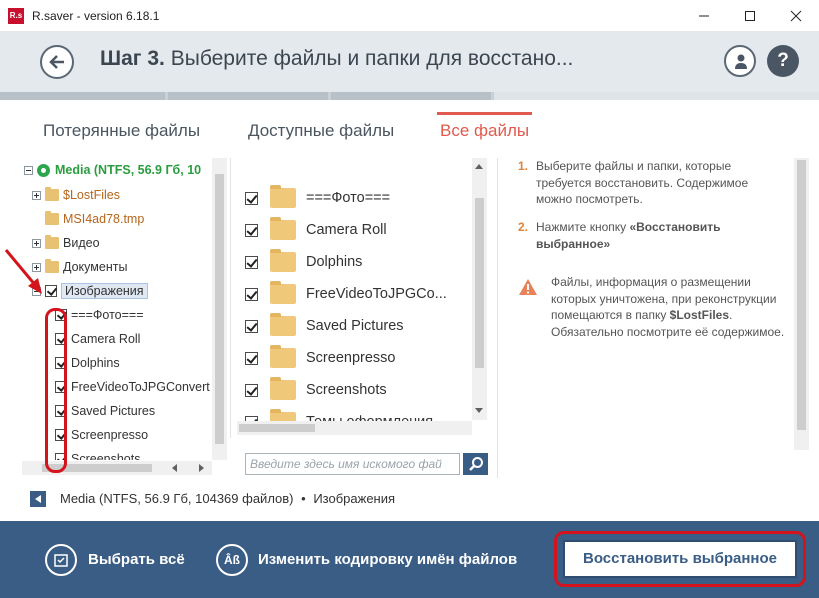 The height and width of the screenshot is (598, 819). What do you see at coordinates (346, 390) in the screenshot?
I see `list-item: Screenshots` at bounding box center [346, 390].